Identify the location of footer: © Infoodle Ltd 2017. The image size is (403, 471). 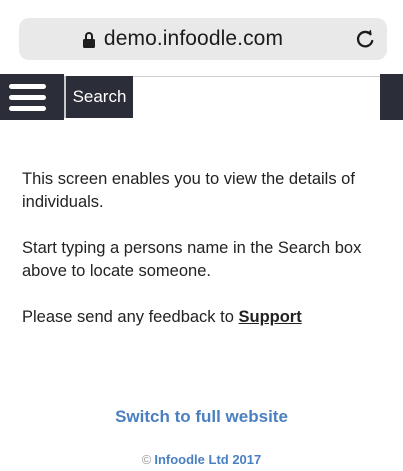
(201, 459).